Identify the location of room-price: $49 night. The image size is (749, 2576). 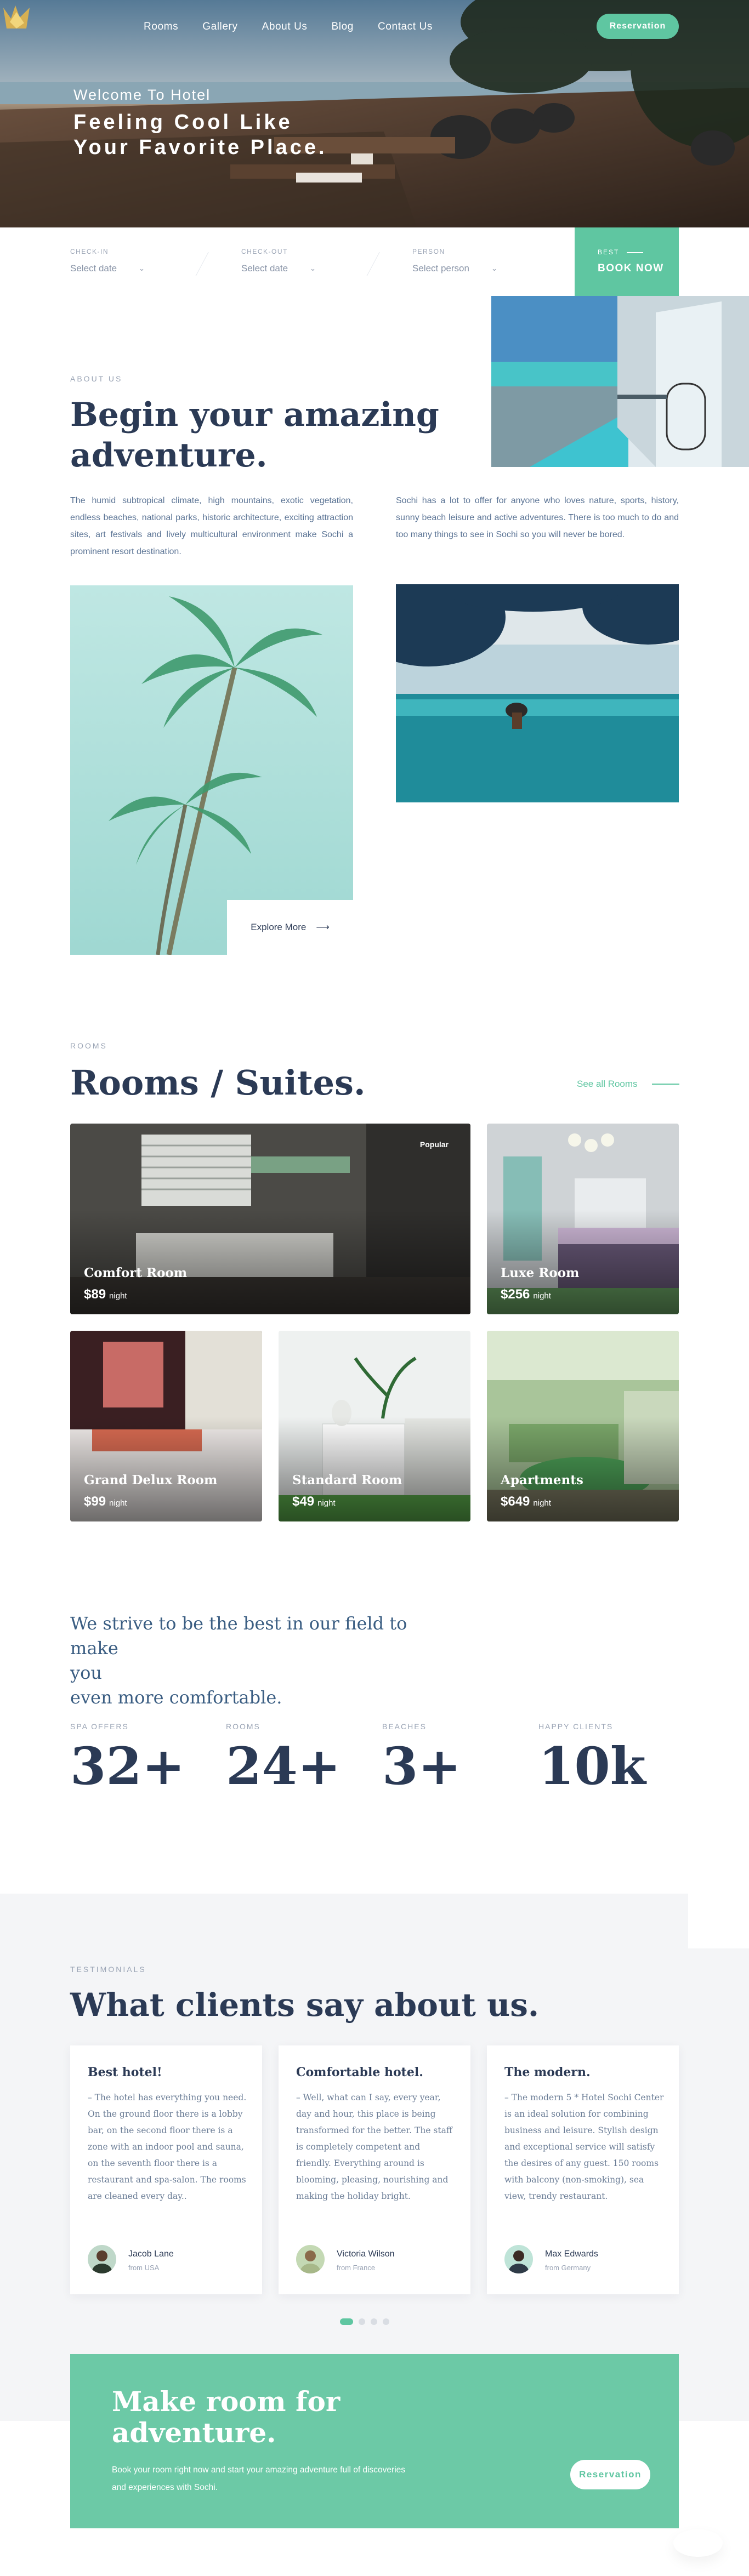
(314, 1501).